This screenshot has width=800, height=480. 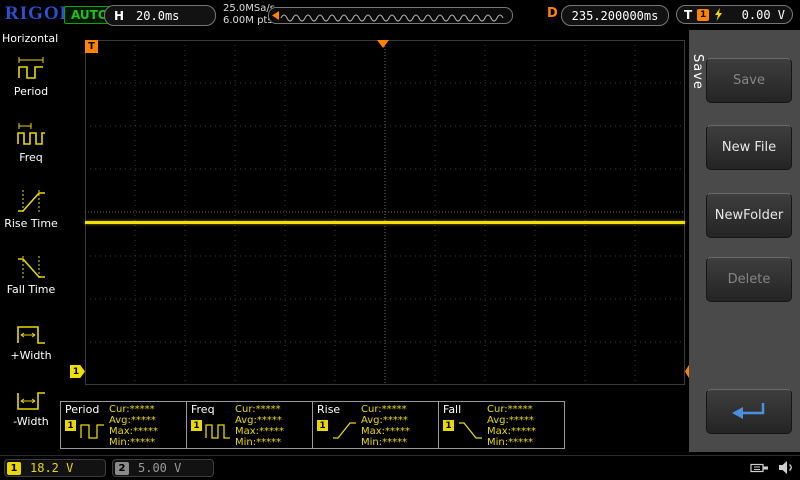 What do you see at coordinates (383, 44) in the screenshot?
I see `trigger-position-arrow-icon` at bounding box center [383, 44].